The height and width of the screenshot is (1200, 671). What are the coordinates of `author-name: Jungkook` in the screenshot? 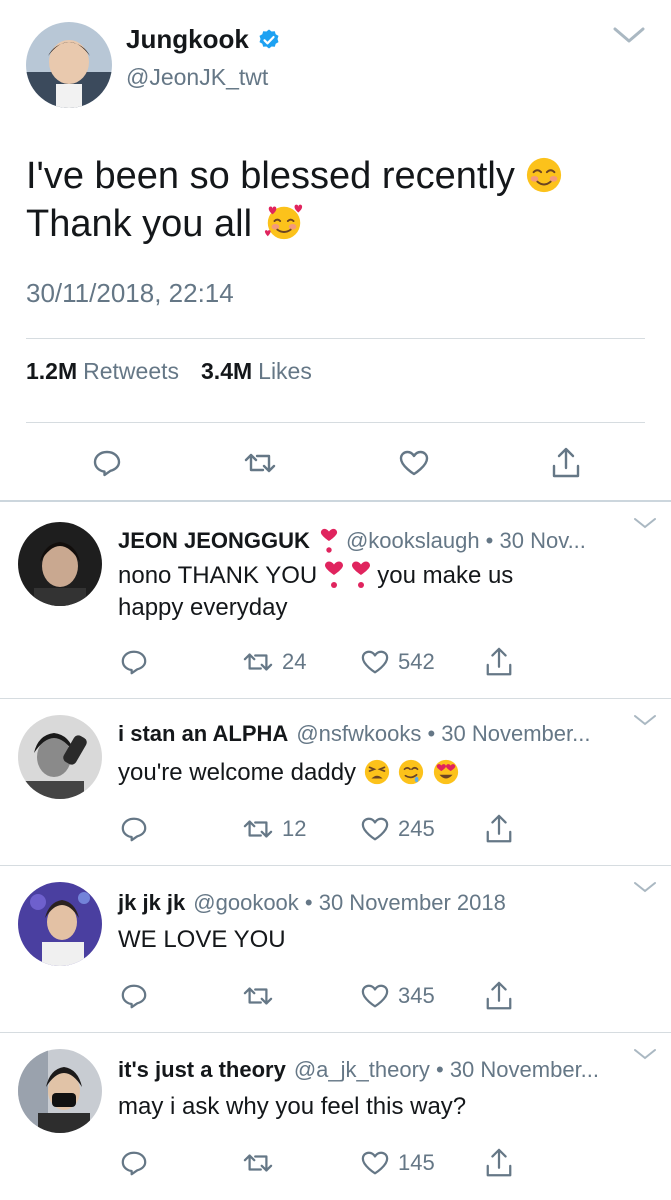 It's located at (203, 39).